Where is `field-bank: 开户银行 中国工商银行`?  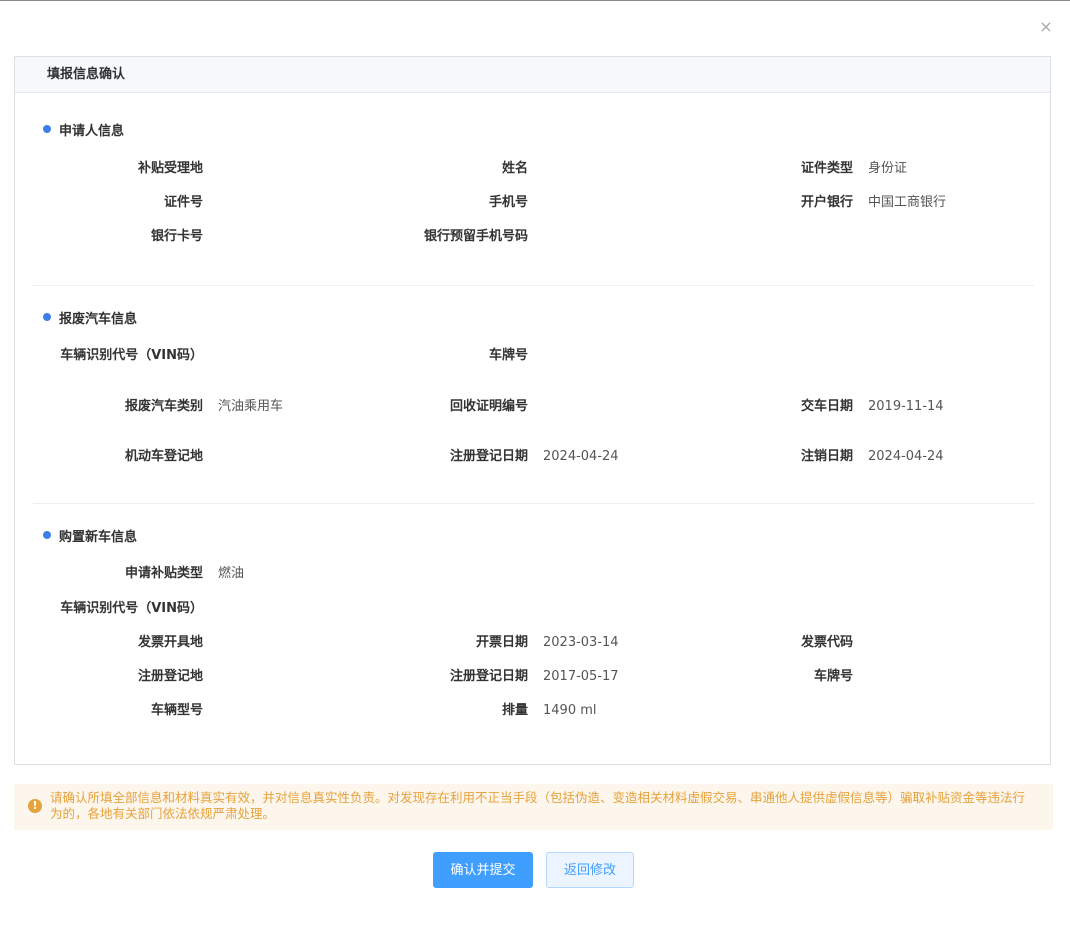
field-bank: 开户银行 中国工商银行 is located at coordinates (873, 202).